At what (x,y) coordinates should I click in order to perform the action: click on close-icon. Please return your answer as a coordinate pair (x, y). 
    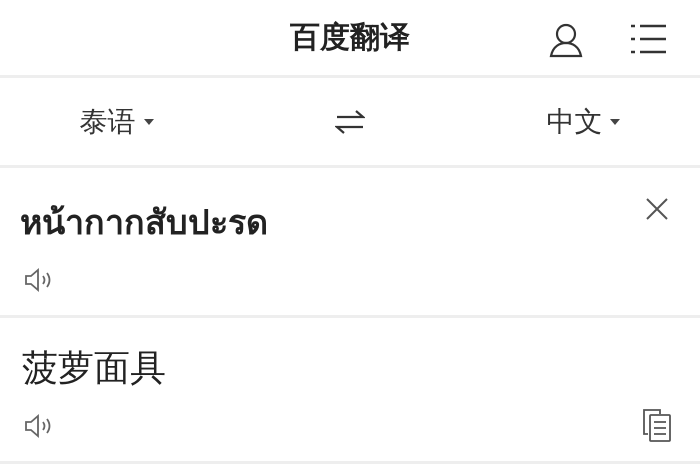
    Looking at the image, I should click on (657, 209).